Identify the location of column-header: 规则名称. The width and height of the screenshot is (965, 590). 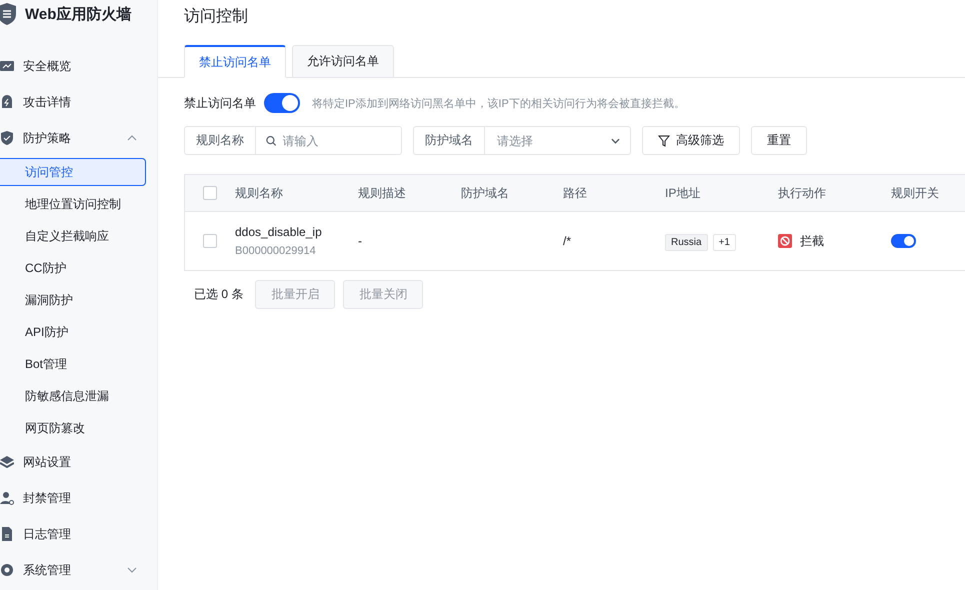
(259, 193).